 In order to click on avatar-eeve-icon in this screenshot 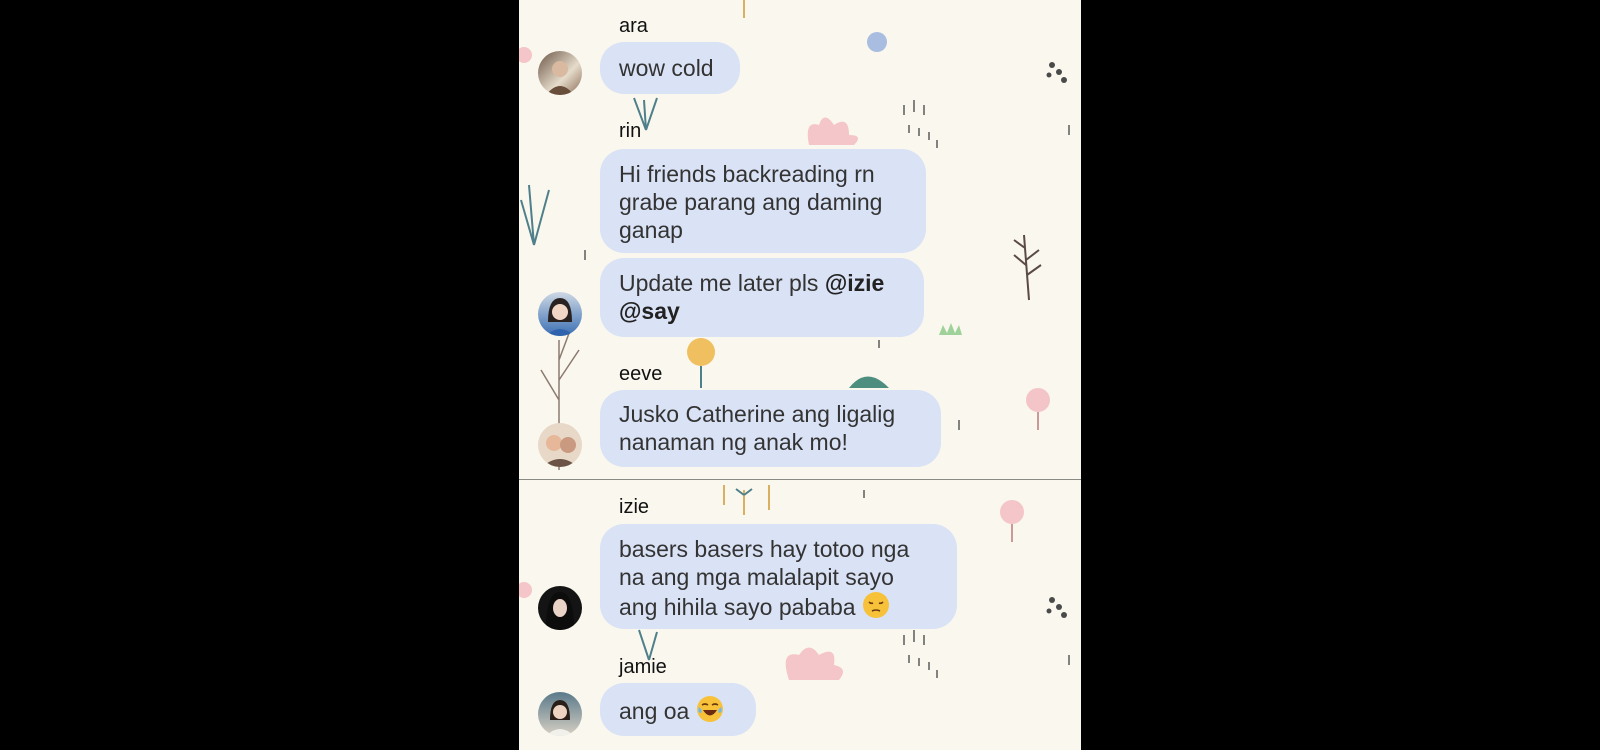, I will do `click(560, 451)`.